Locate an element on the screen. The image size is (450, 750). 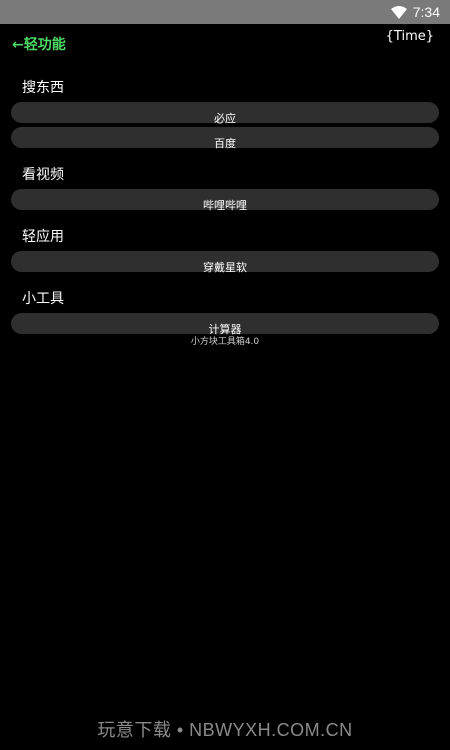
status-time: 7:34 is located at coordinates (426, 12).